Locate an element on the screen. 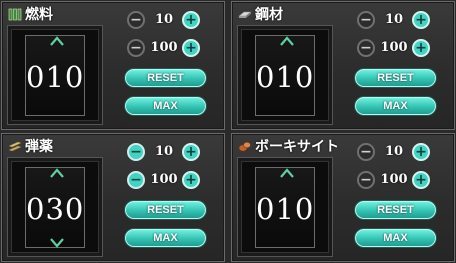 This screenshot has width=456, height=263. panel-title-label: 弾薬 is located at coordinates (39, 147).